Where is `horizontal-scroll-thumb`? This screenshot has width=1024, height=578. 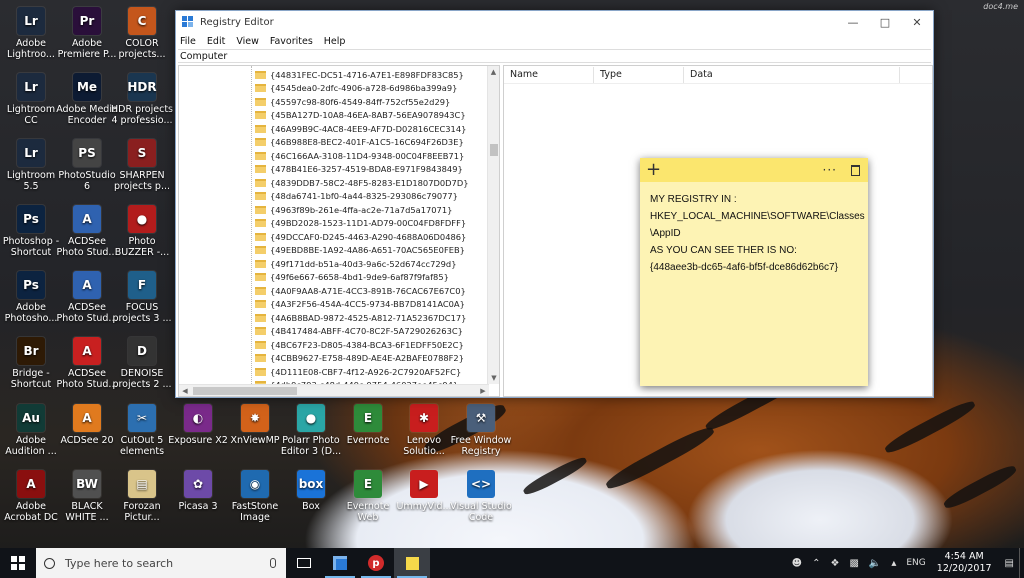 horizontal-scroll-thumb is located at coordinates (245, 391).